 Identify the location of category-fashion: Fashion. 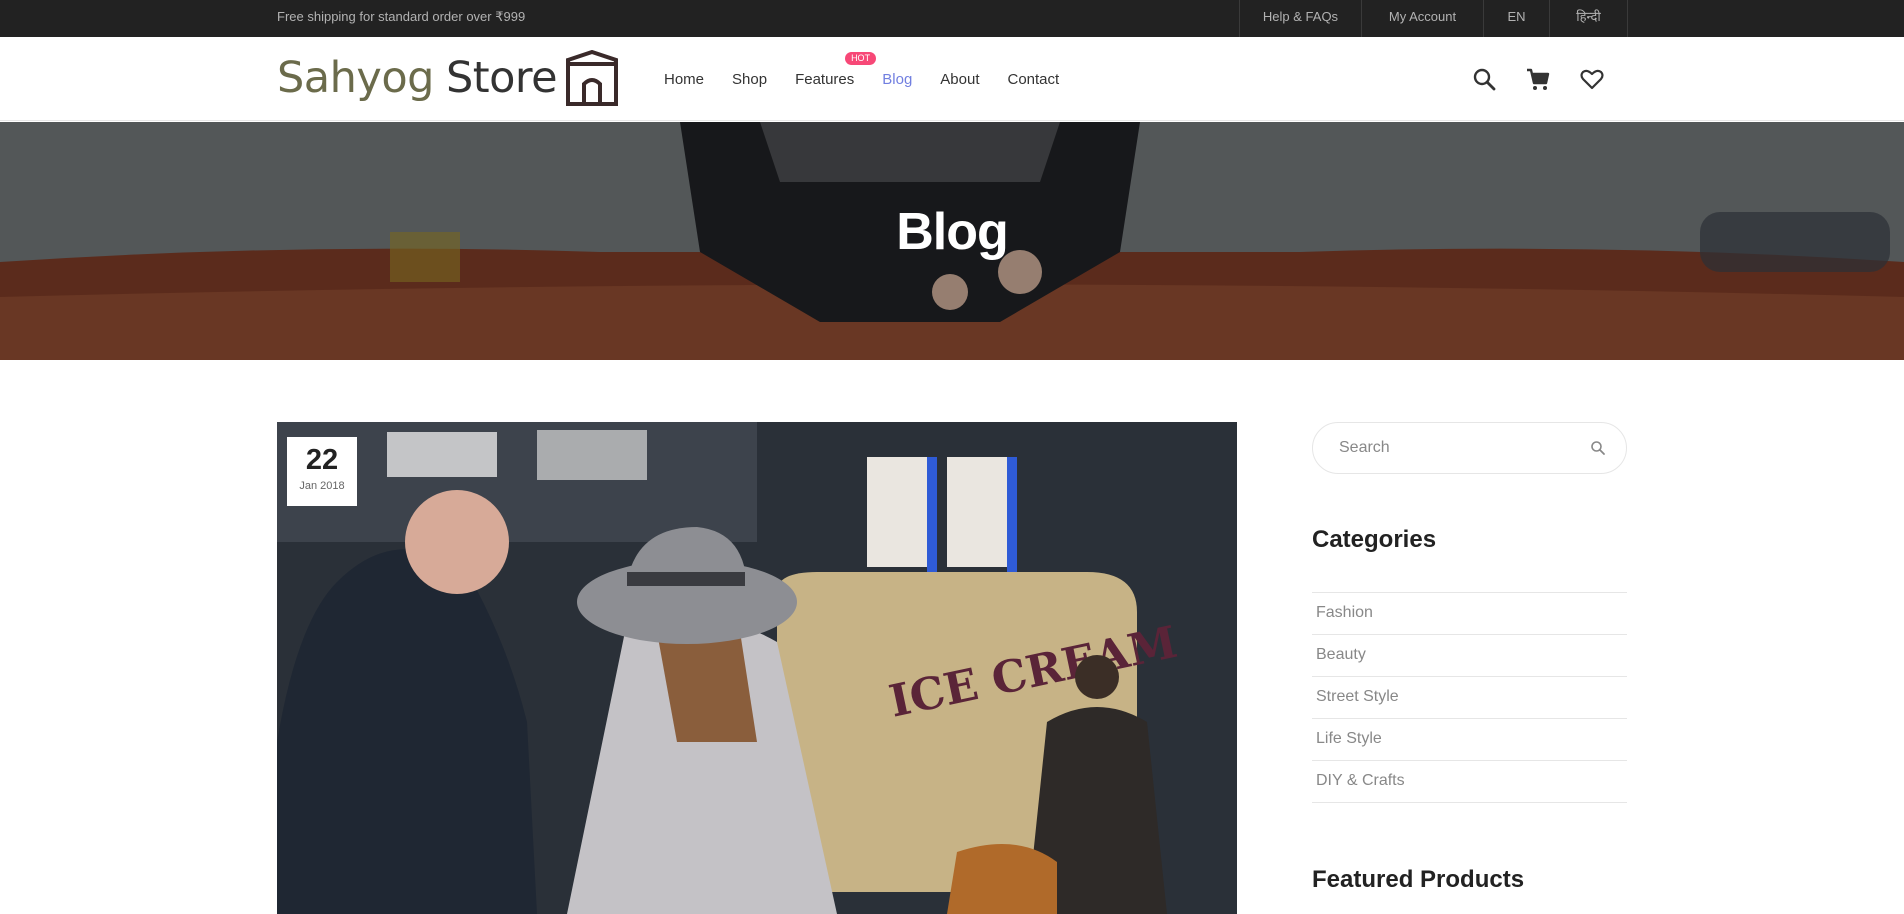
(1469, 614).